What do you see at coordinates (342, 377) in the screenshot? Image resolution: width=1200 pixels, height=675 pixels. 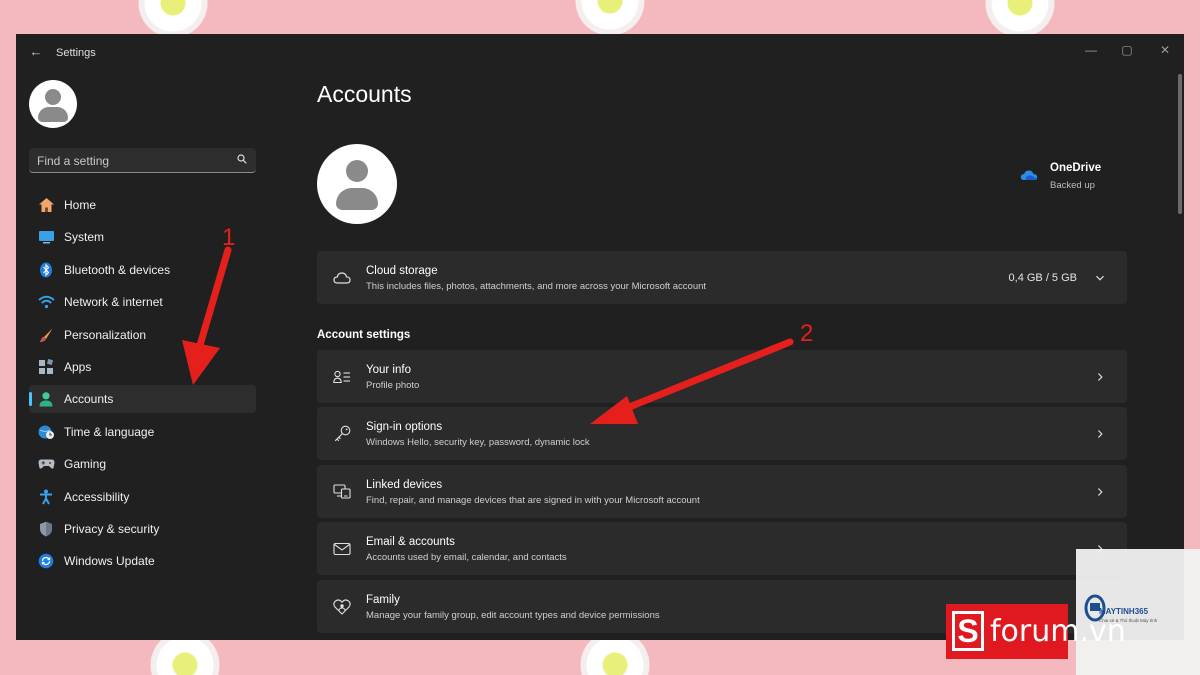 I see `person-details-icon` at bounding box center [342, 377].